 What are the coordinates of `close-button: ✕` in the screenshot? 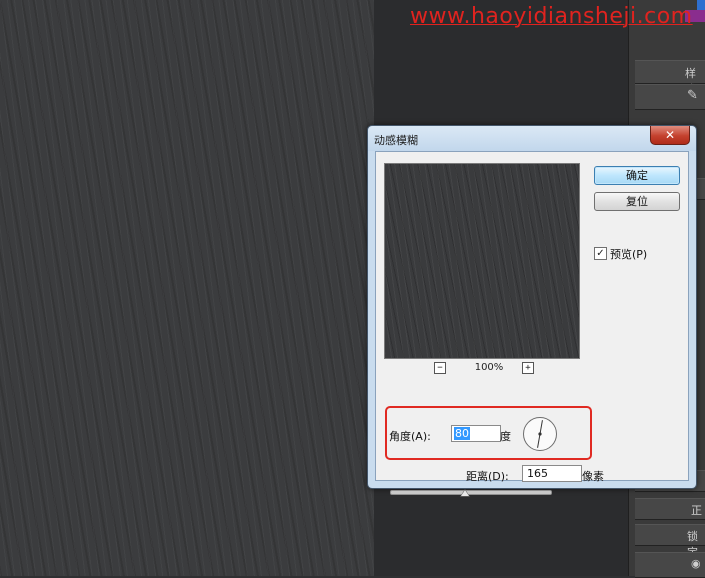 It's located at (670, 135).